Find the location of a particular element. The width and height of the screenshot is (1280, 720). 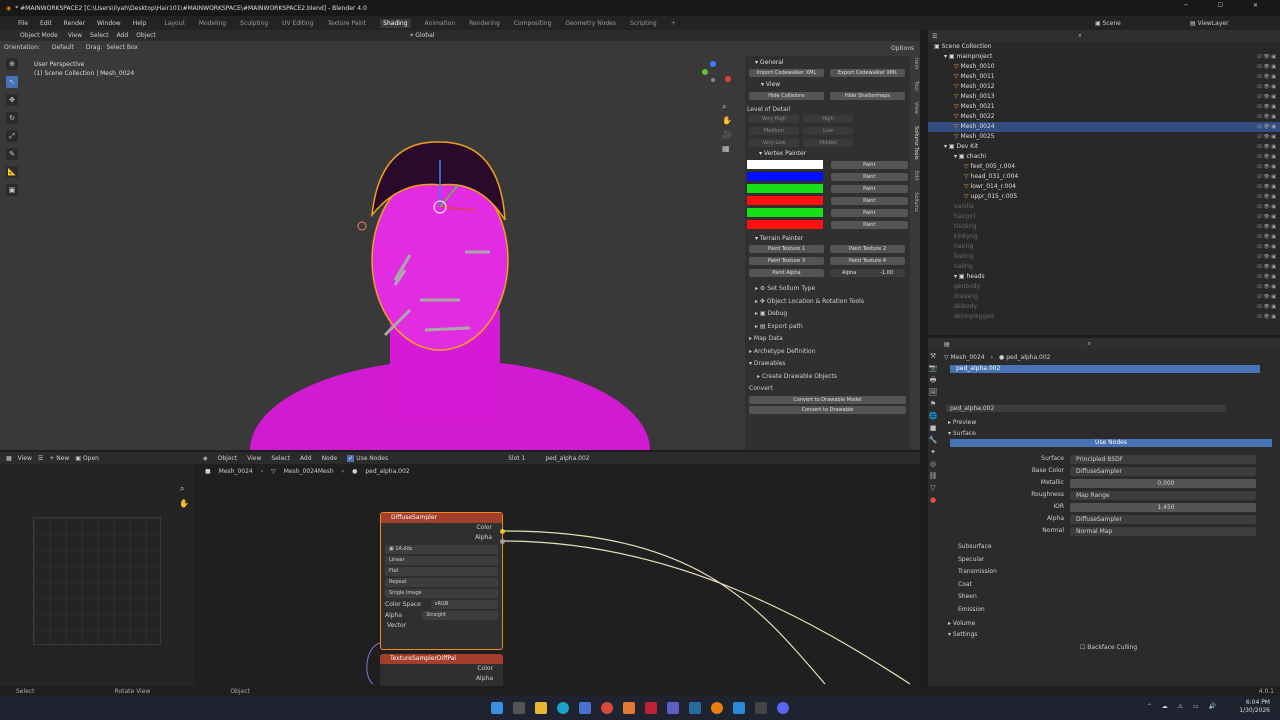

menu-render: Render is located at coordinates (74, 23).